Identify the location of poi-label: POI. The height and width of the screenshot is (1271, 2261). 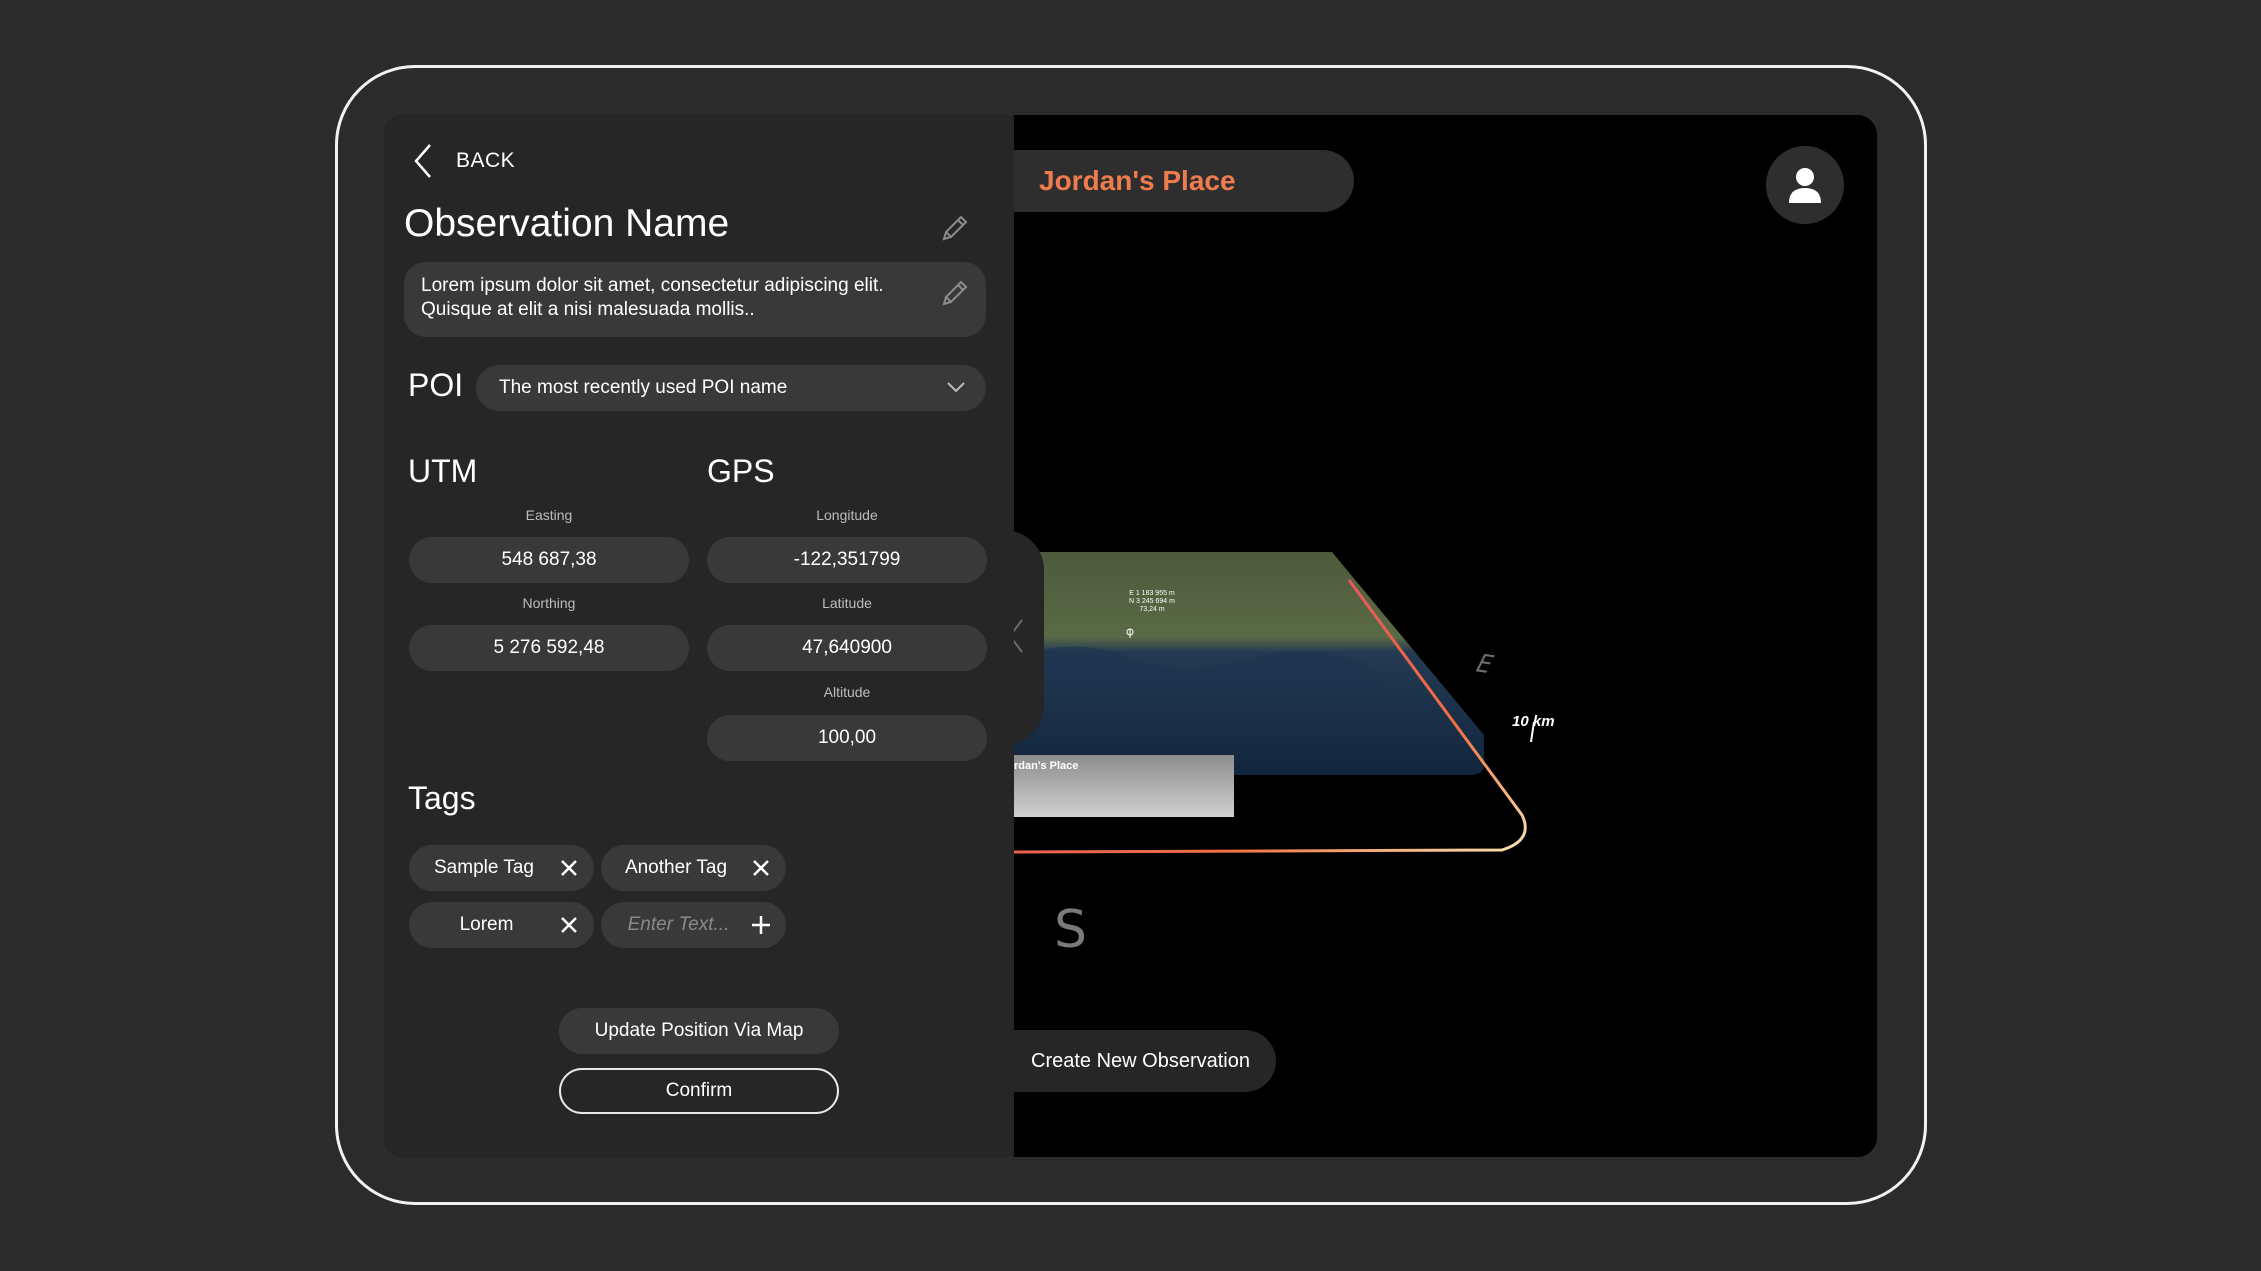
(436, 385).